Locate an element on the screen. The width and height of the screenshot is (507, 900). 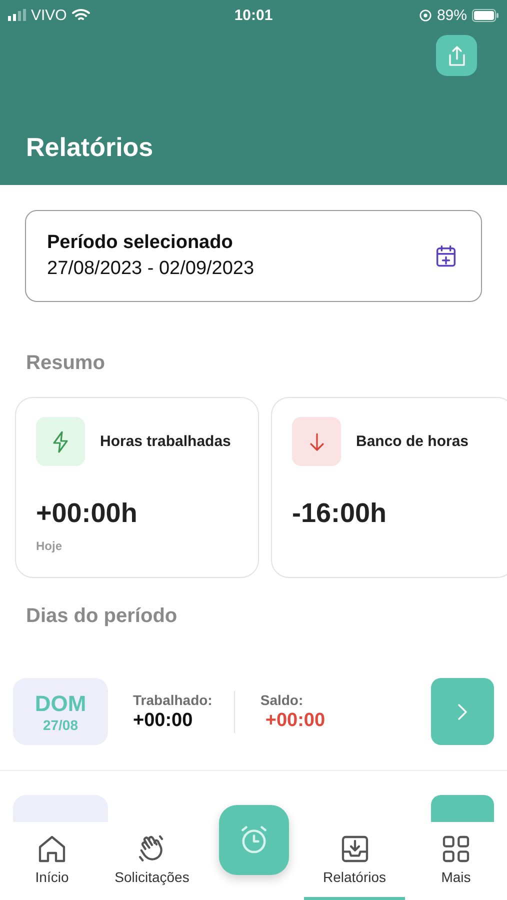
hours-value: +00:00h is located at coordinates (87, 513).